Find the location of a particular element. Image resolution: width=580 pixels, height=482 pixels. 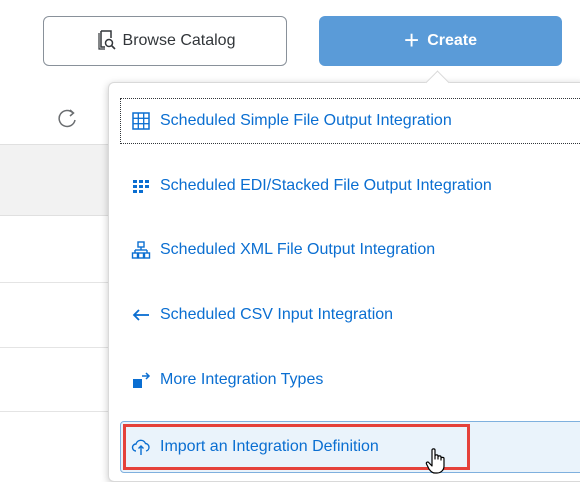

catalog-search-icon is located at coordinates (106, 41).